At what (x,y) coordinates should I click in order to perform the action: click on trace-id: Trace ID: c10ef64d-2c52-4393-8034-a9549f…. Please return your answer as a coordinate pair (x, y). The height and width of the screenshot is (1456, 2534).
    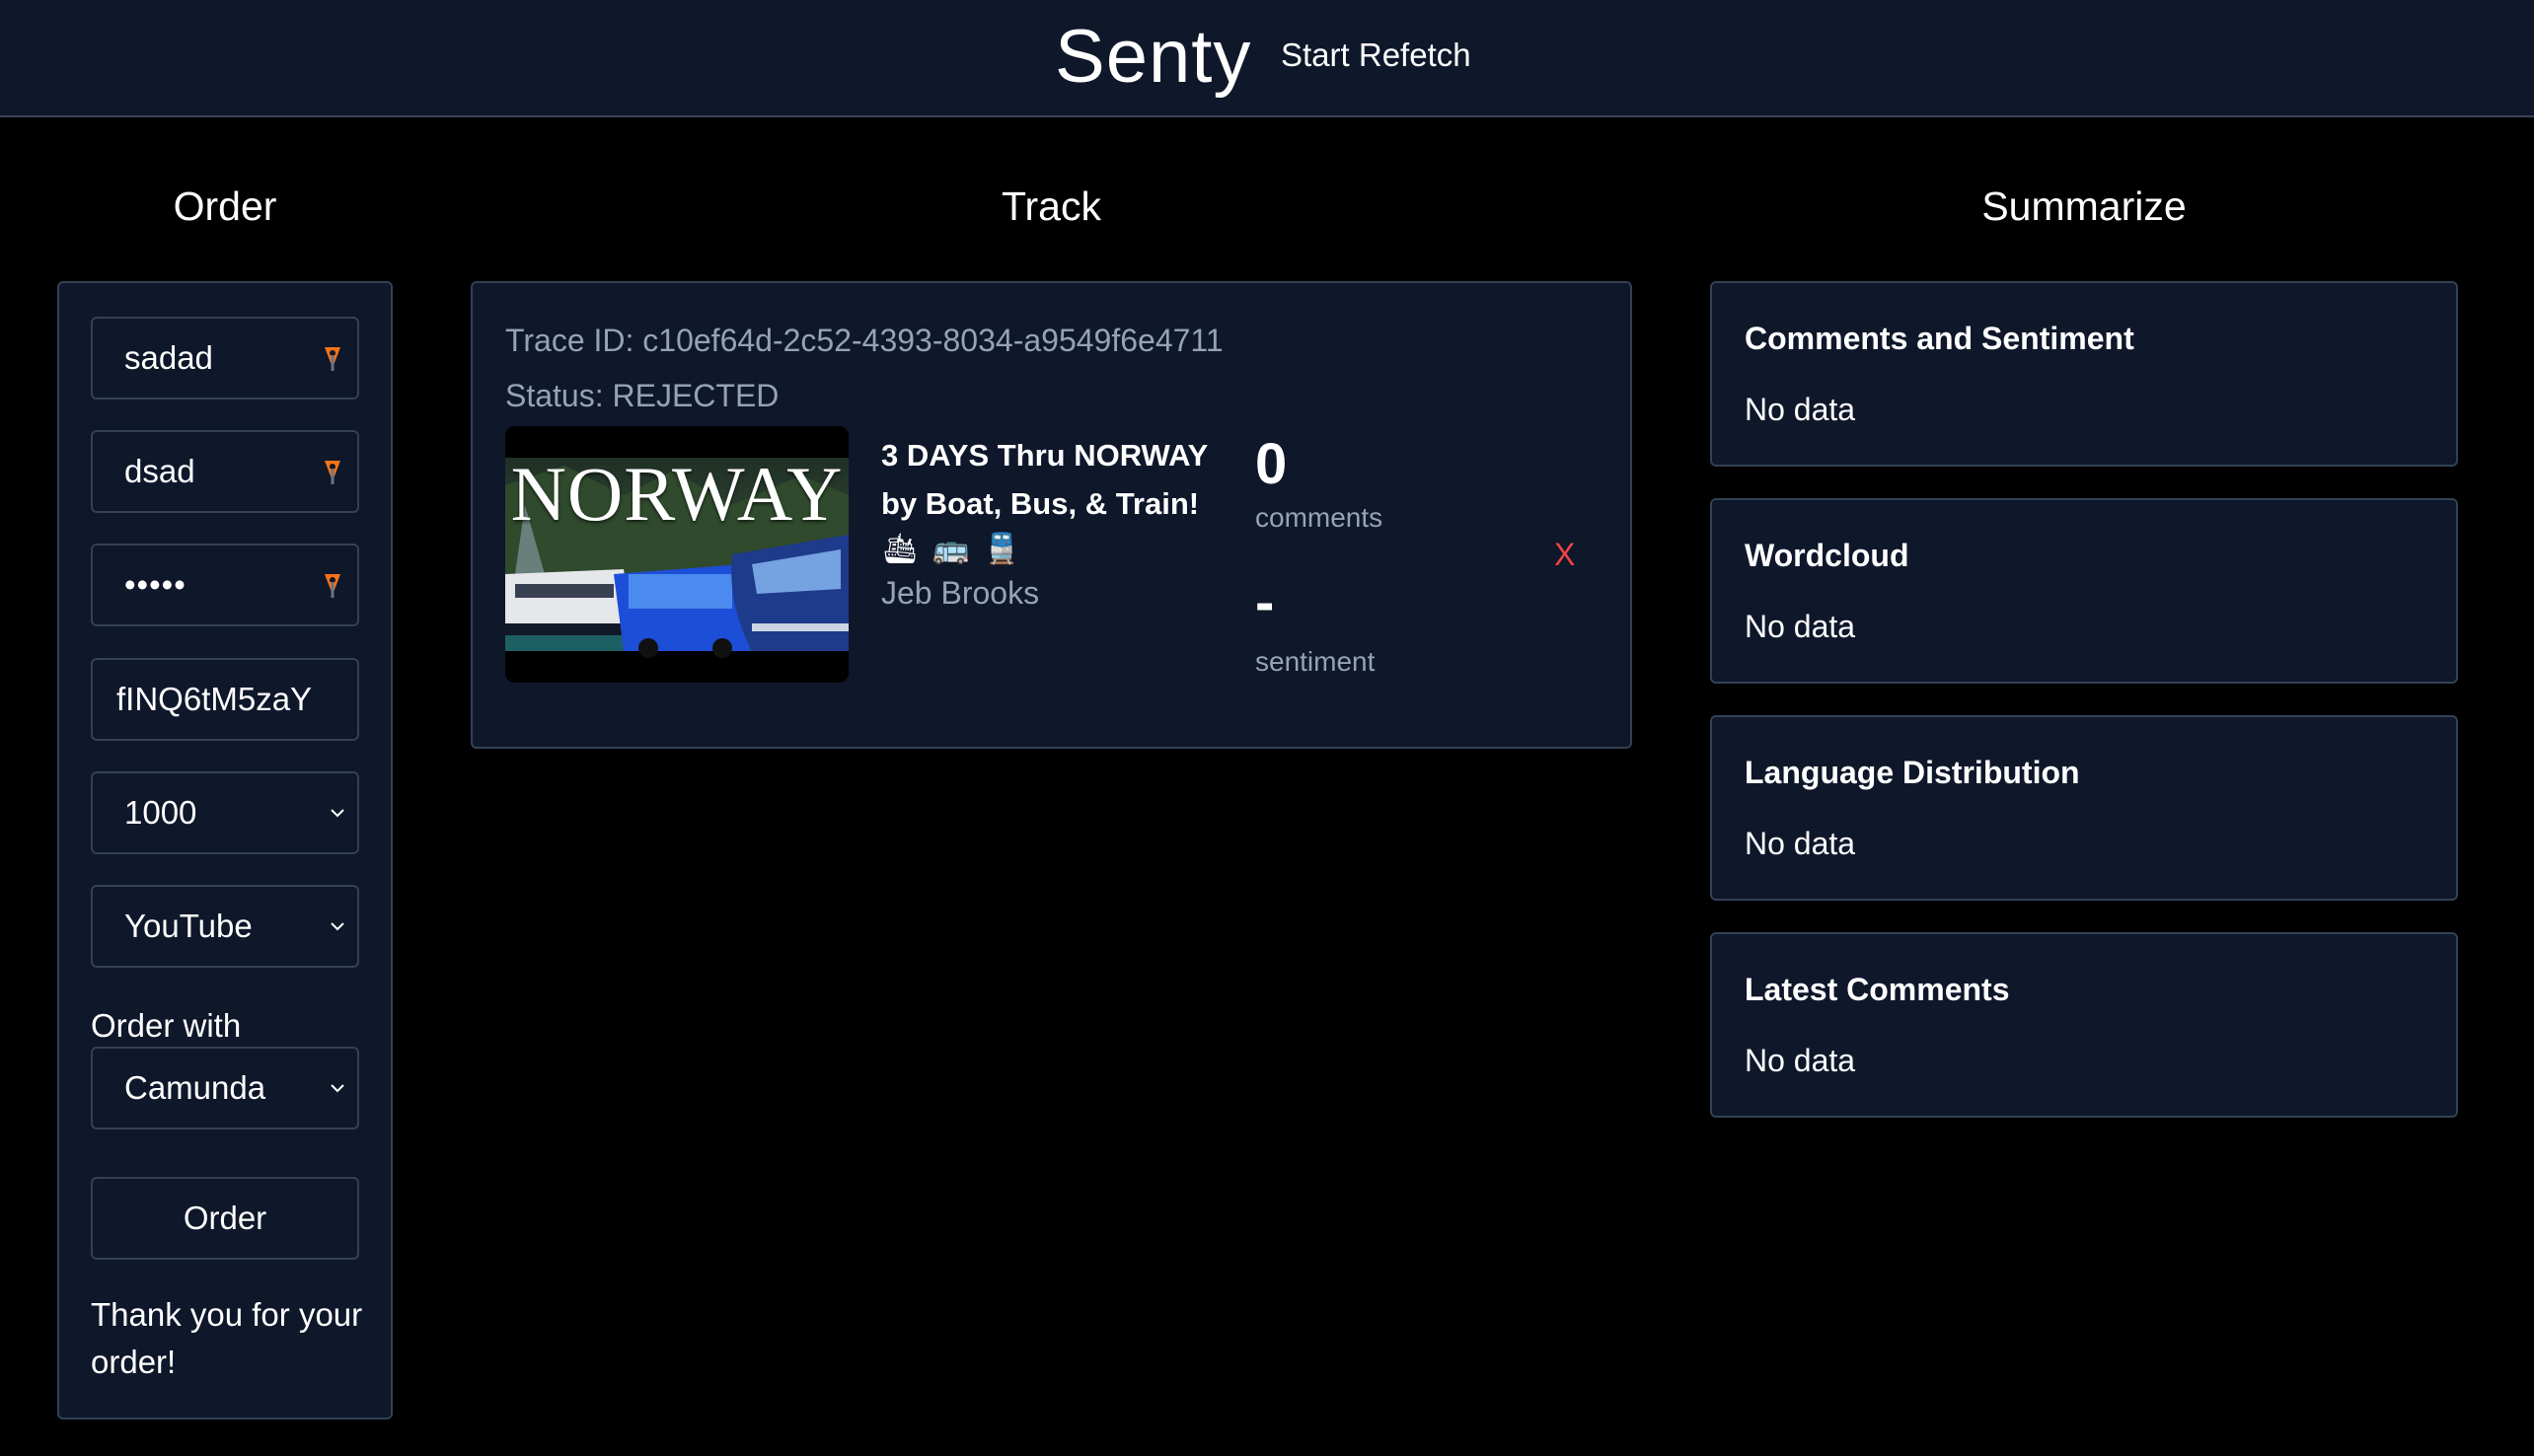
    Looking at the image, I should click on (864, 340).